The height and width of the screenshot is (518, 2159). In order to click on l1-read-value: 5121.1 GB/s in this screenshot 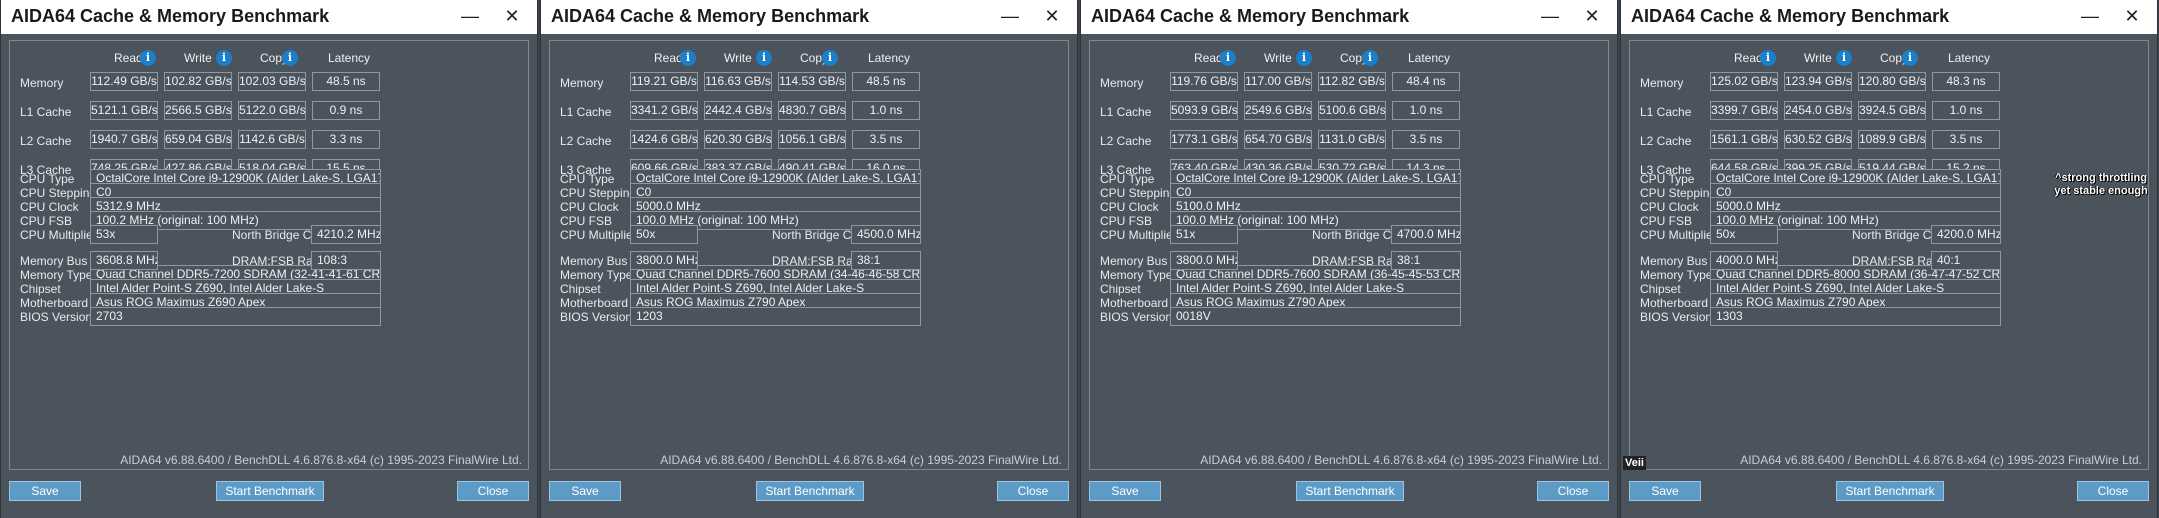, I will do `click(124, 110)`.